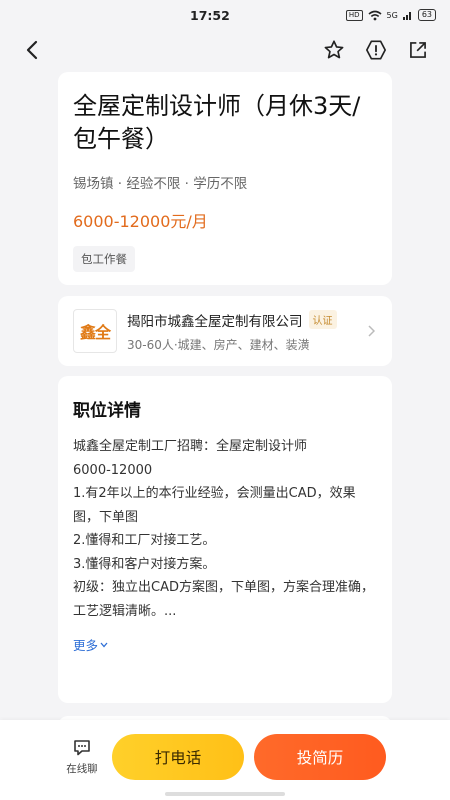  I want to click on battery-indicator: 63, so click(426, 15).